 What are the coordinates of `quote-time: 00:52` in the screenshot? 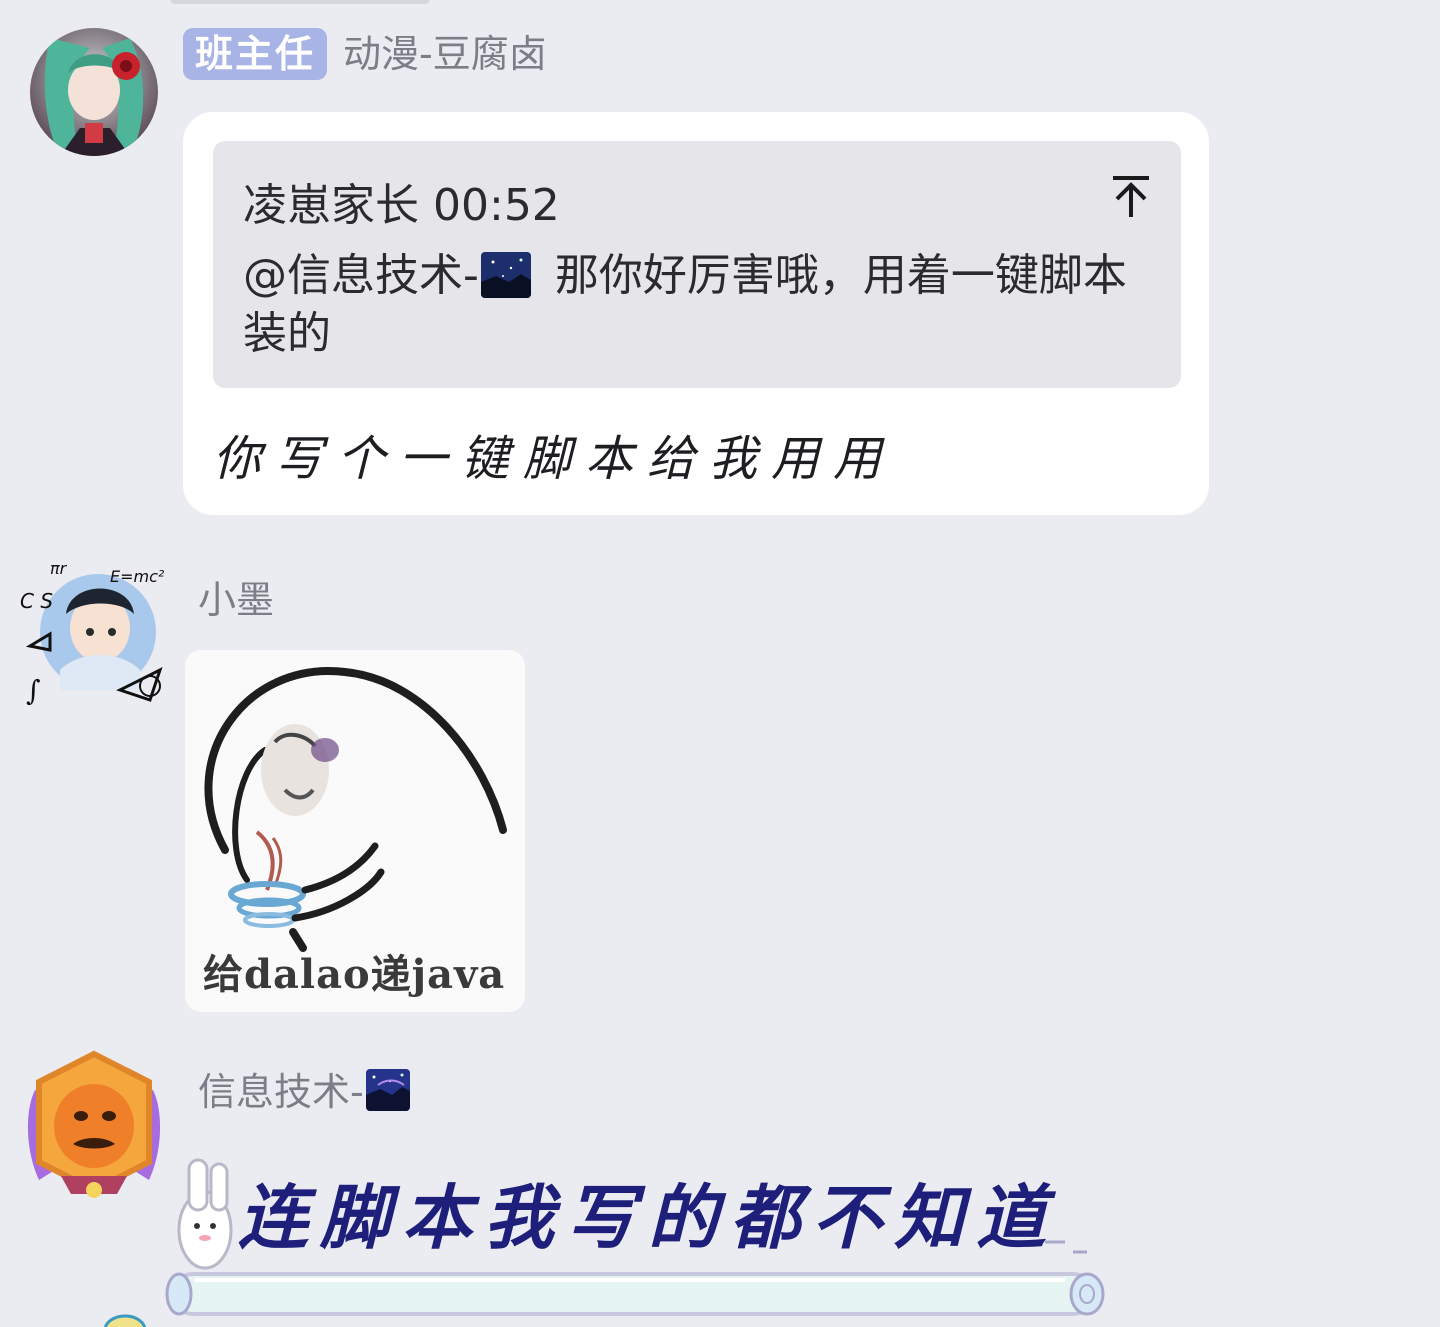 It's located at (496, 205).